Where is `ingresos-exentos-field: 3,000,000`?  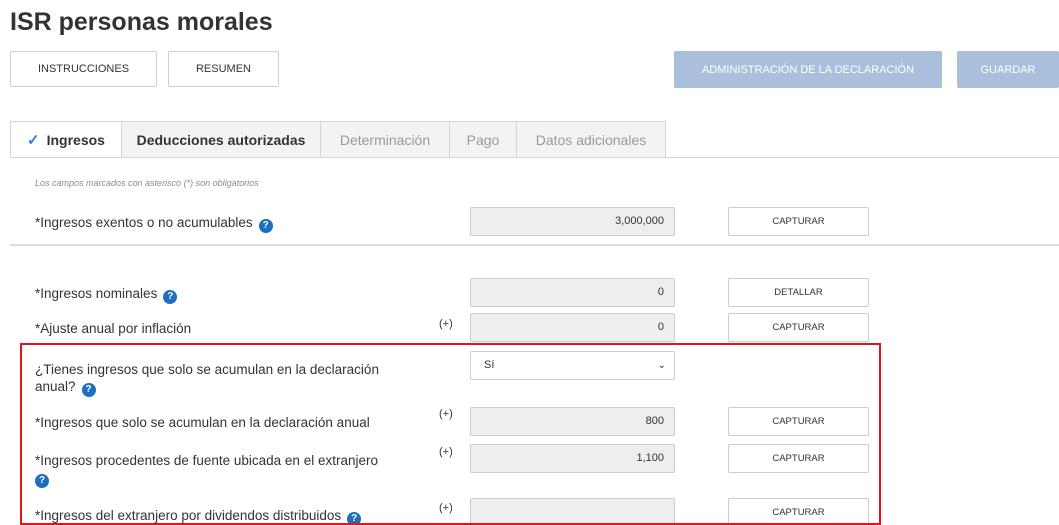 ingresos-exentos-field: 3,000,000 is located at coordinates (572, 221).